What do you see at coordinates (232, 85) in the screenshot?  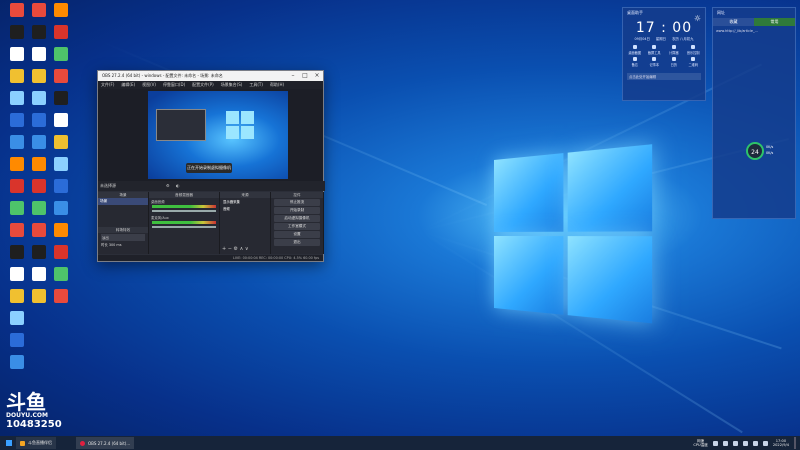 I see `menu-scene-collection: 场景集合(S)` at bounding box center [232, 85].